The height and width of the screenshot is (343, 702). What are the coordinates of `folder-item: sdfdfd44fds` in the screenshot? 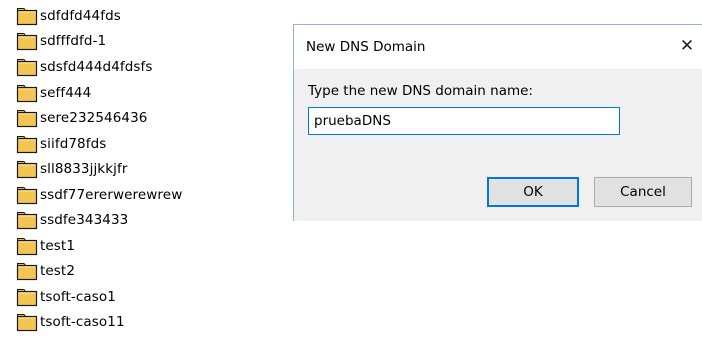 It's located at (68, 16).